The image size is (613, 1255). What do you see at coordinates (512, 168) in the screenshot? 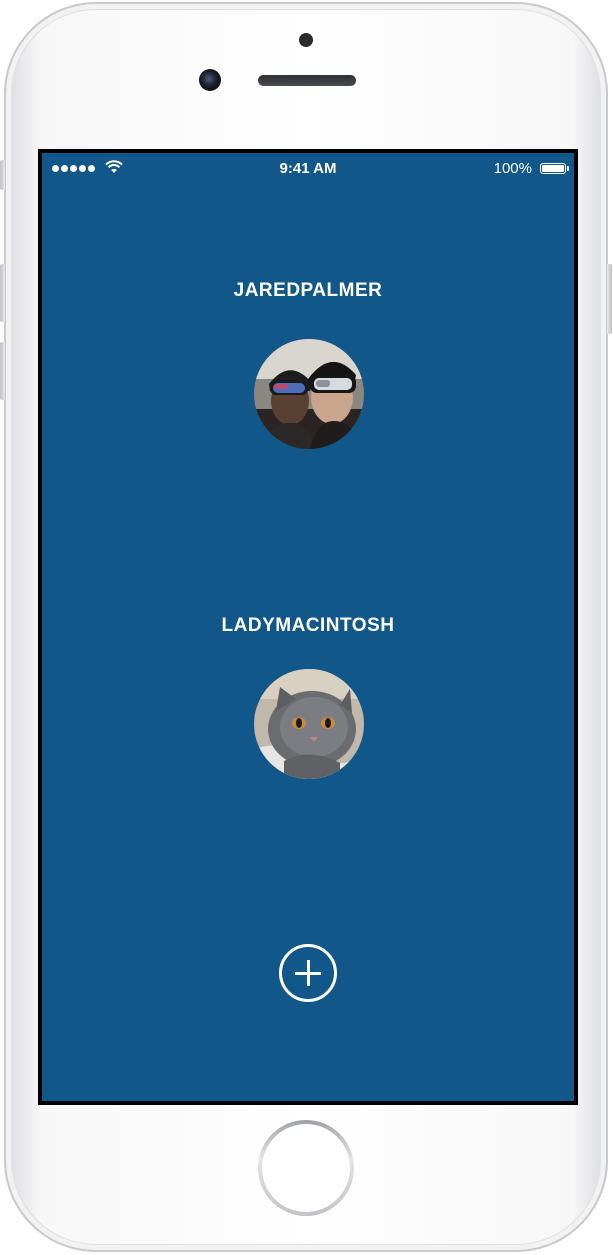
I see `battery-percentage: 100%` at bounding box center [512, 168].